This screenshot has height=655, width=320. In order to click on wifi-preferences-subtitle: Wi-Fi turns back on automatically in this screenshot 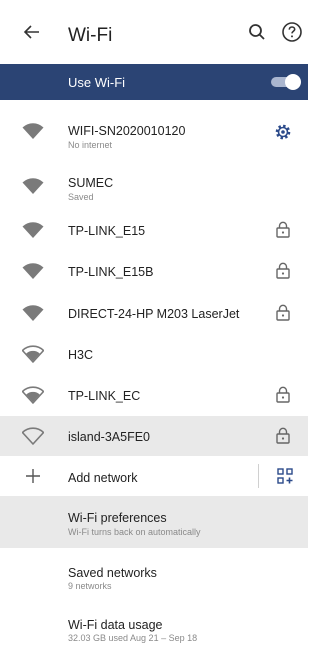, I will do `click(134, 532)`.